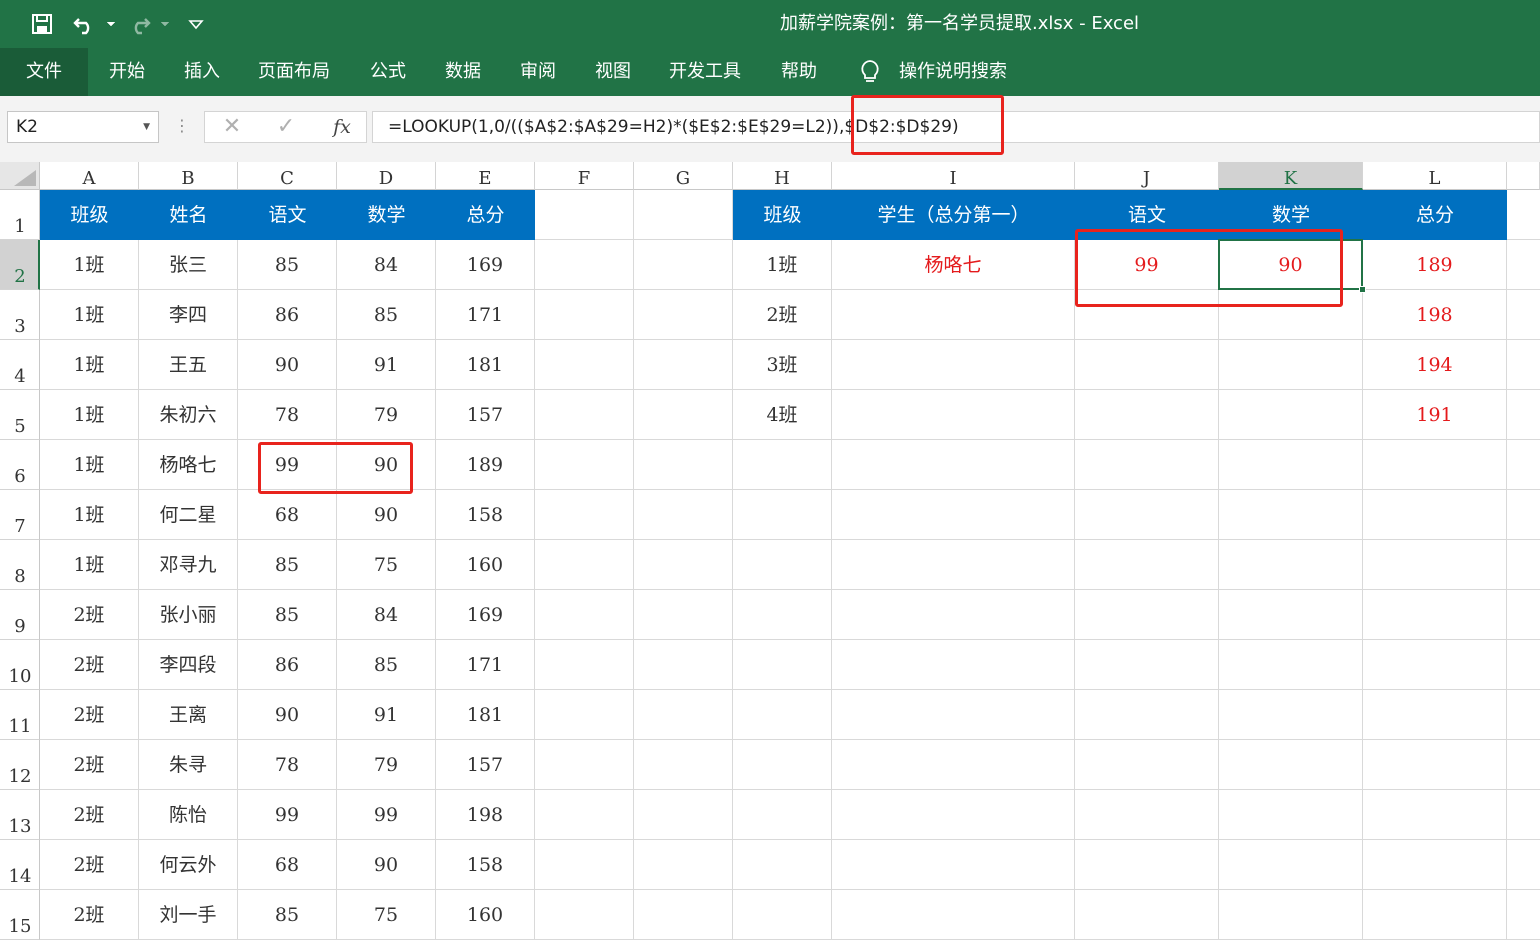 Image resolution: width=1540 pixels, height=941 pixels. Describe the element at coordinates (1147, 465) in the screenshot. I see `cell-j6` at that location.